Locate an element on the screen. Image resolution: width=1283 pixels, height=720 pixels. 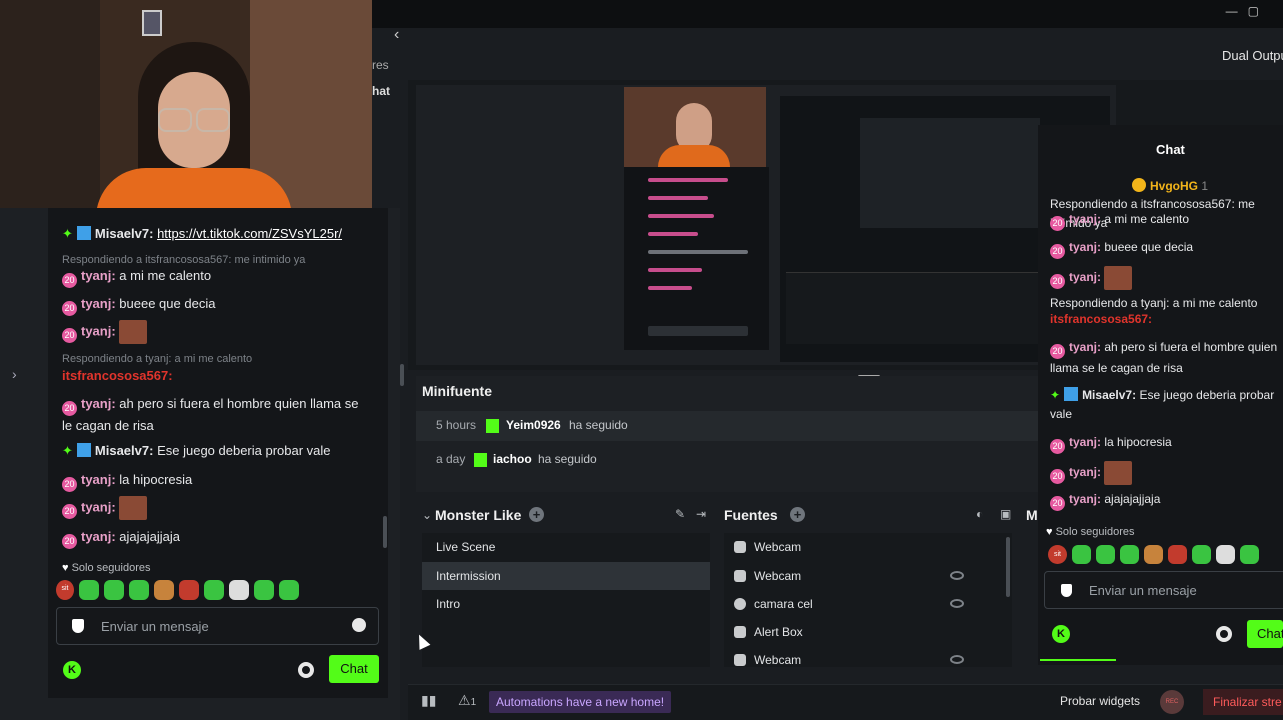
event-user: iachoo is located at coordinates (512, 459).